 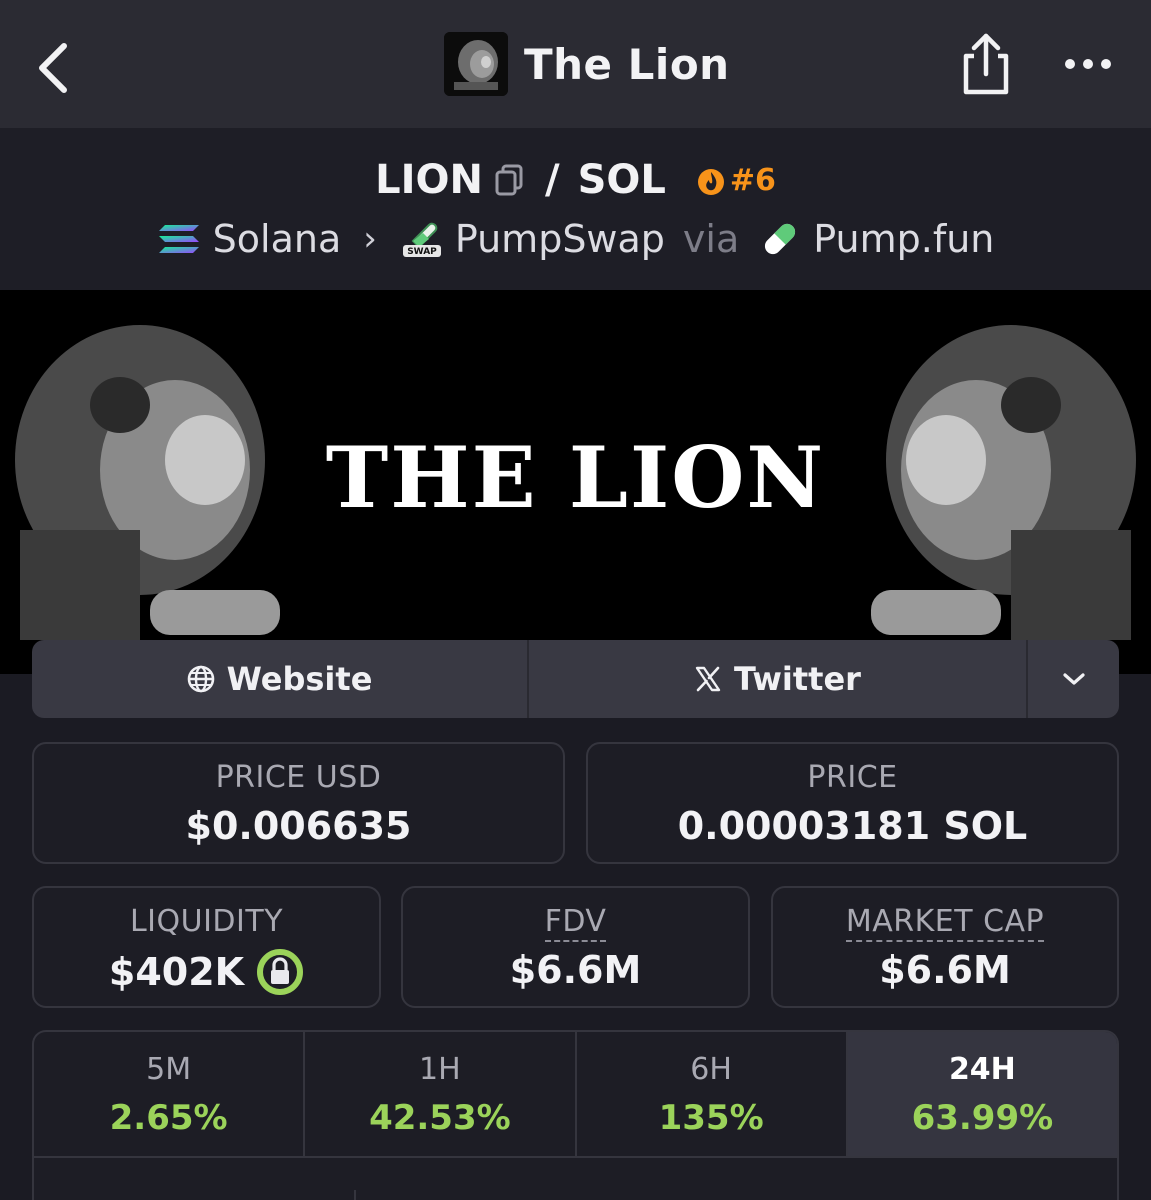 I want to click on chevron-right-icon: ›, so click(x=370, y=239).